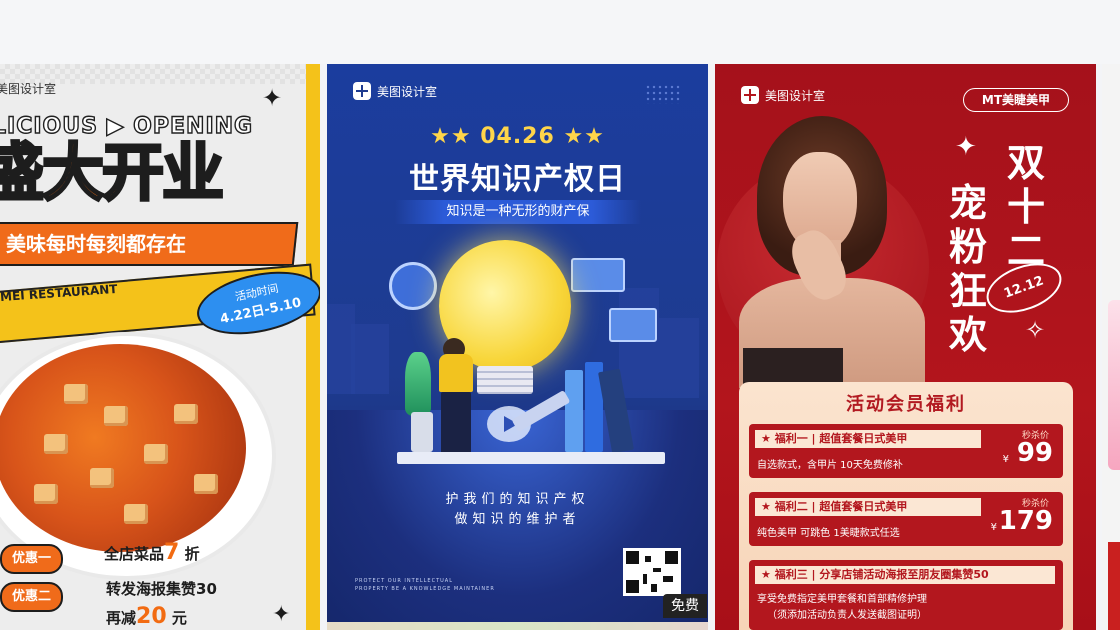  What do you see at coordinates (685, 606) in the screenshot?
I see `free-badge: 免费` at bounding box center [685, 606].